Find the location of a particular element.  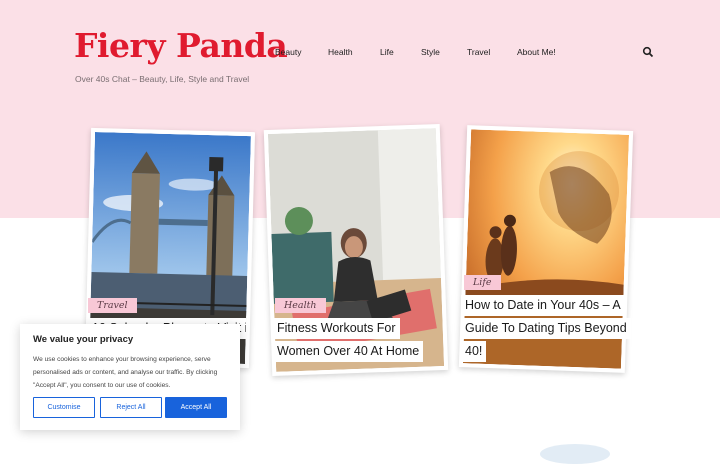

decorative-shape is located at coordinates (575, 454).